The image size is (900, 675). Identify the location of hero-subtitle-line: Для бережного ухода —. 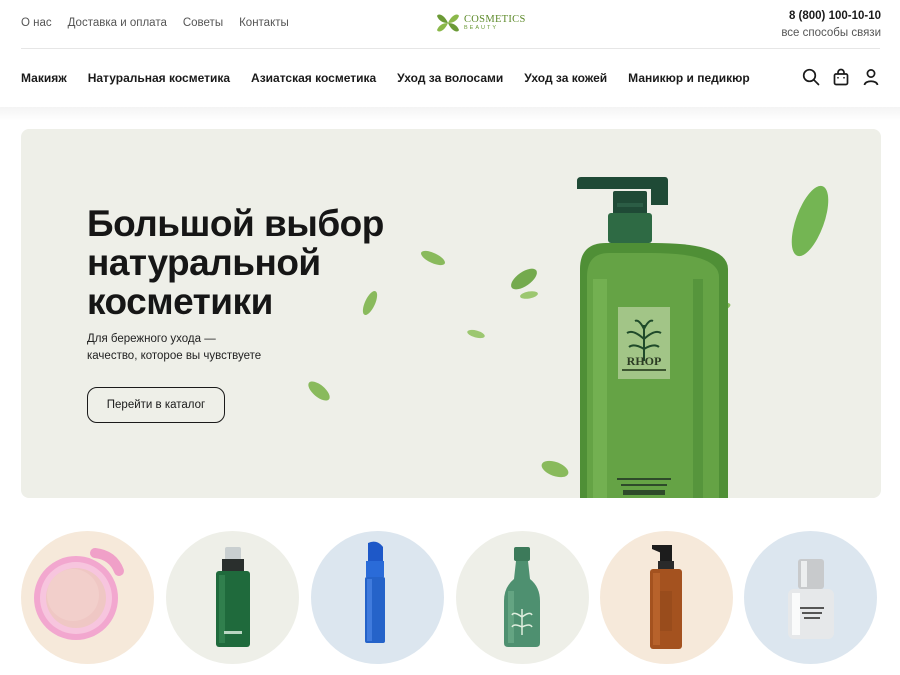
(151, 339).